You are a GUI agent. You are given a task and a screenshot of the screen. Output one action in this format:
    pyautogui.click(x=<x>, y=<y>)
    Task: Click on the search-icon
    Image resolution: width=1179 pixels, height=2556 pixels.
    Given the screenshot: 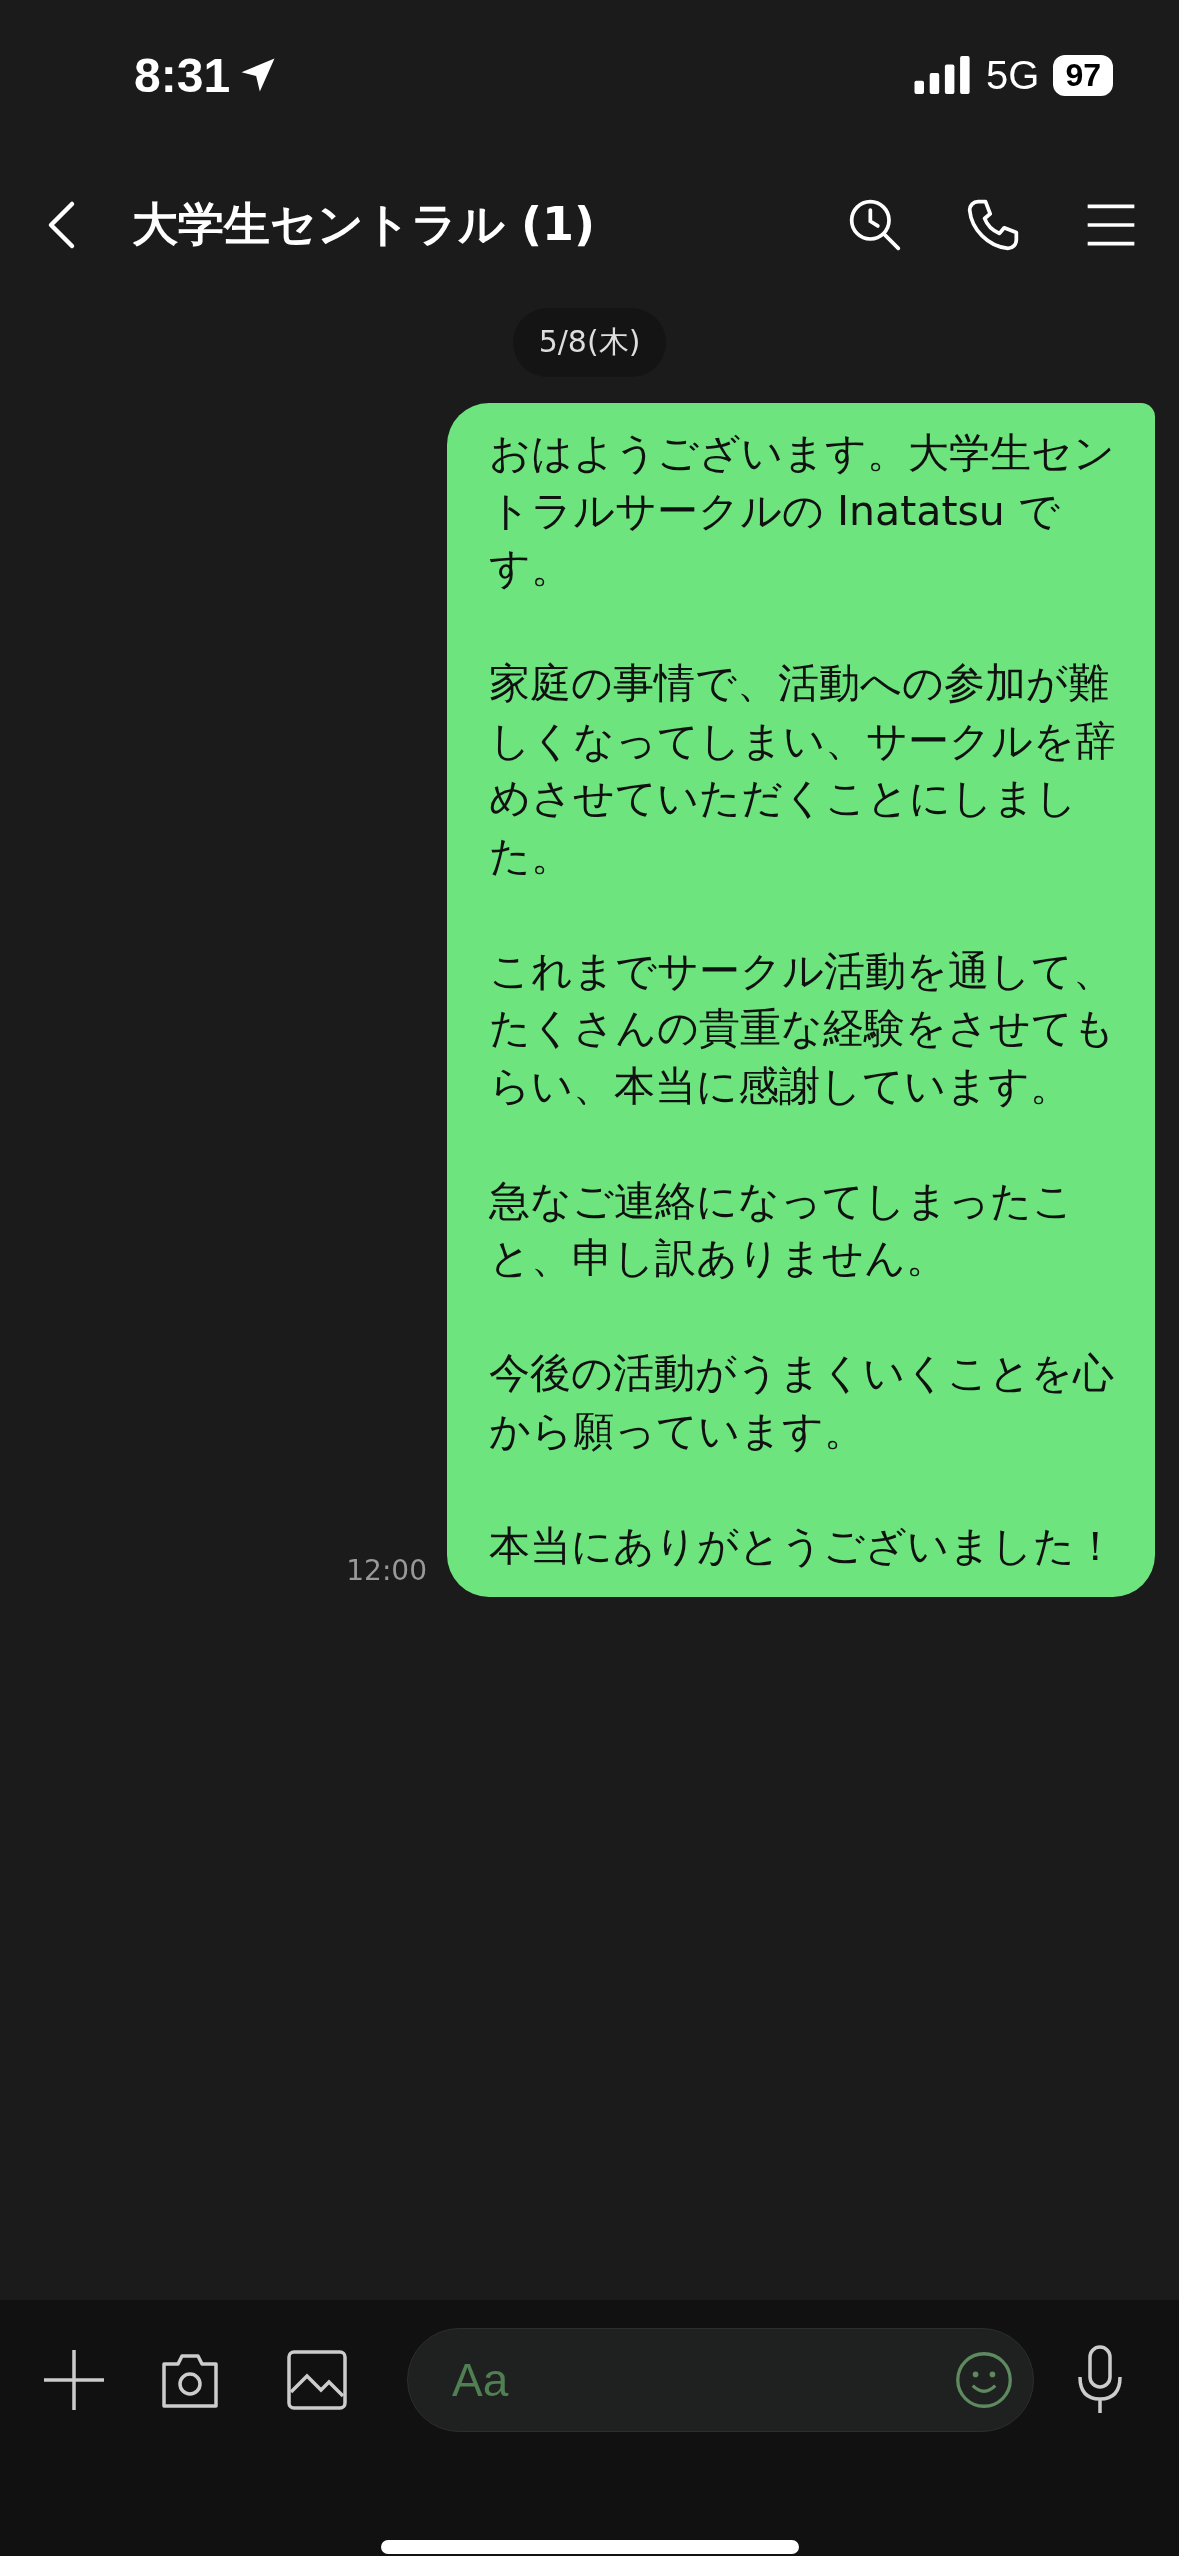 What is the action you would take?
    pyautogui.click(x=875, y=225)
    